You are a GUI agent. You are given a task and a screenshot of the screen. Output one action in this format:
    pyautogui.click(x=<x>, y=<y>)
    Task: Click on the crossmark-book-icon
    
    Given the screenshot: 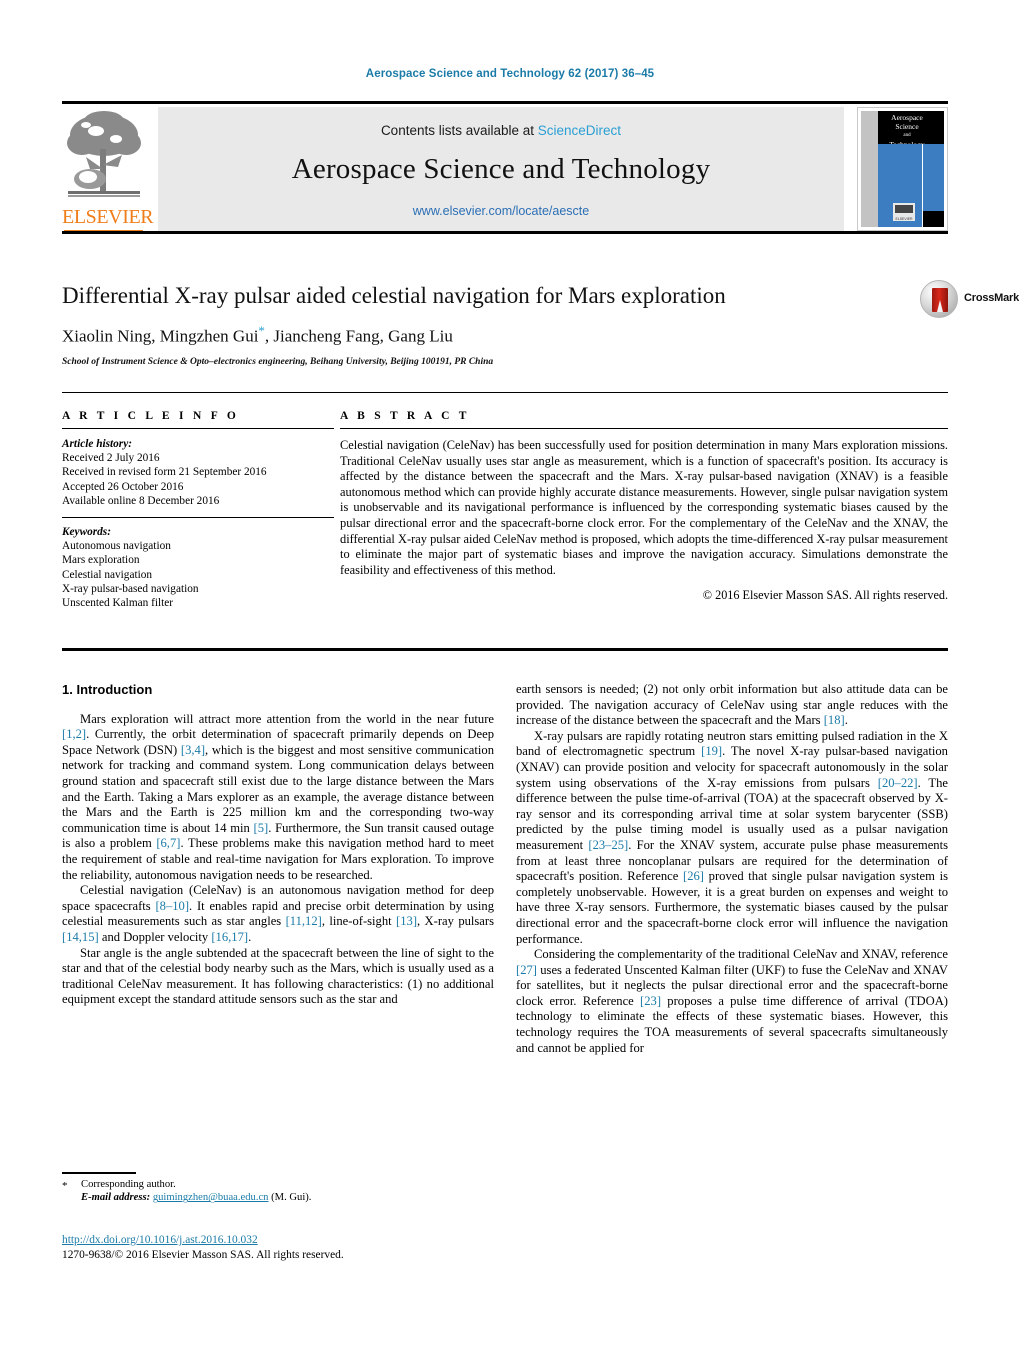 What is the action you would take?
    pyautogui.click(x=940, y=300)
    